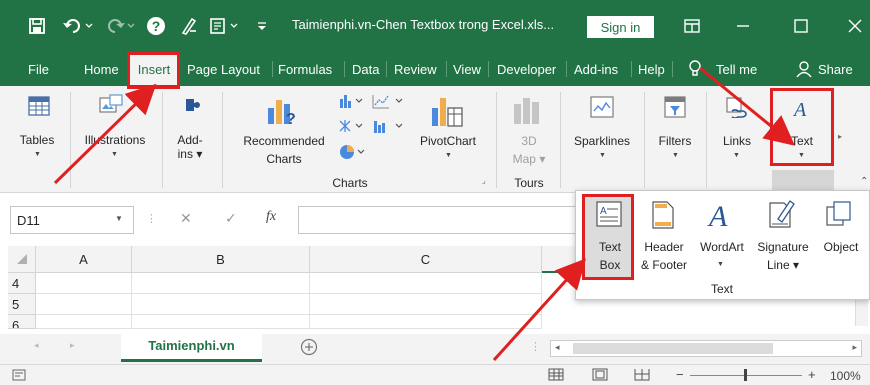  Describe the element at coordinates (105, 134) in the screenshot. I see `arrow-to-insert` at that location.